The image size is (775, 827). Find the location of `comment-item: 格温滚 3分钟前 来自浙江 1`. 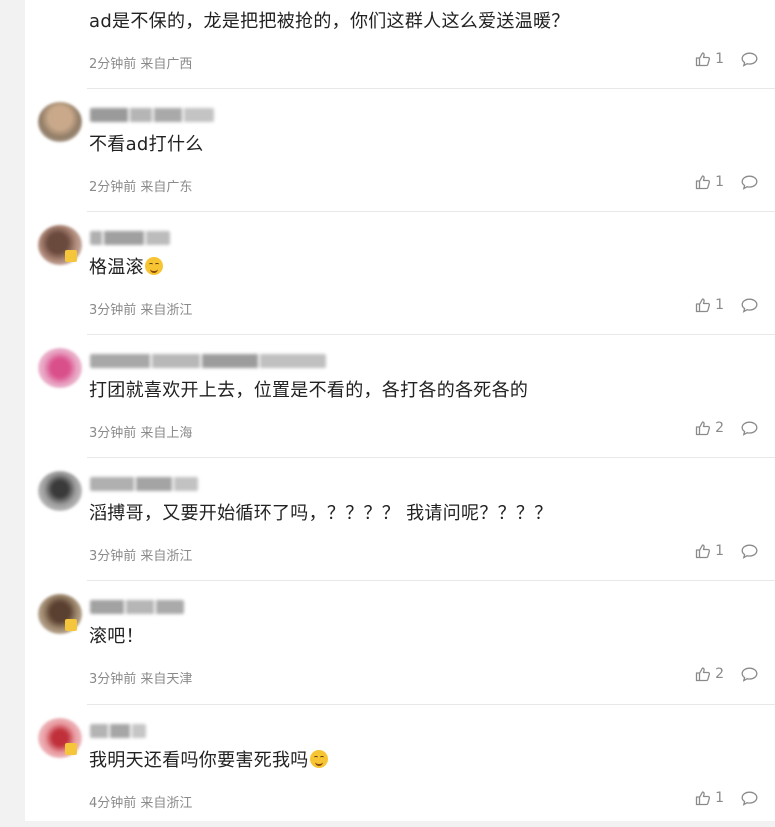

comment-item: 格温滚 3分钟前 来自浙江 1 is located at coordinates (400, 272).